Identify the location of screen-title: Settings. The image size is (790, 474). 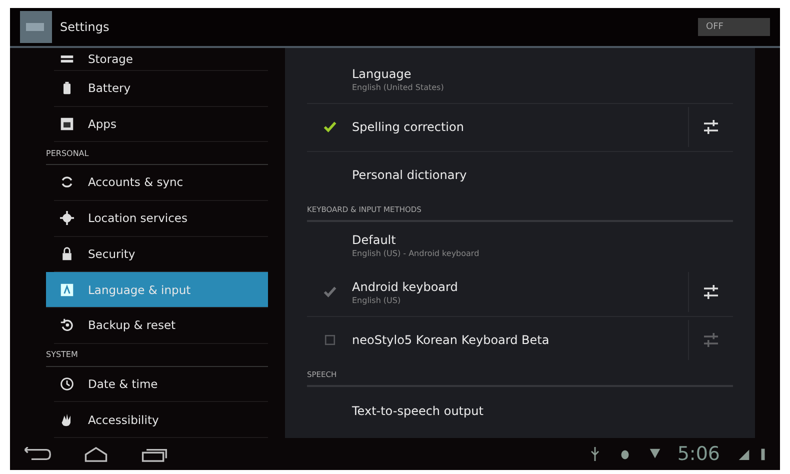
(85, 27).